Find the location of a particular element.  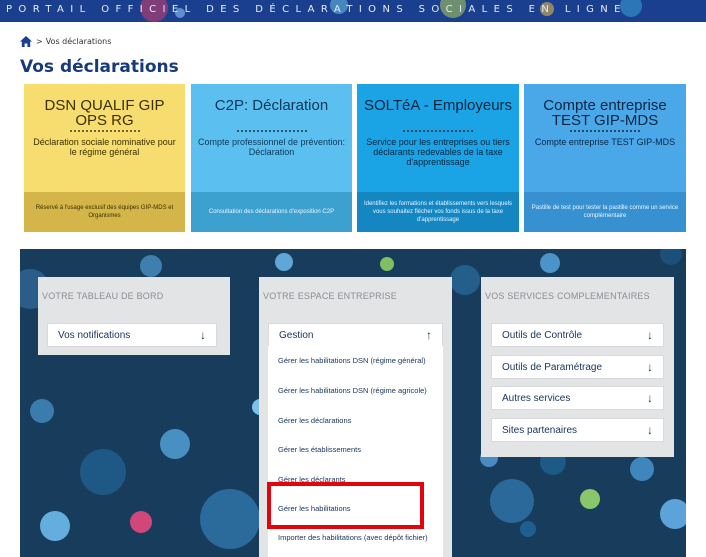

outils-parametrage-button: Outils de Paramétrage ↓ is located at coordinates (577, 367).